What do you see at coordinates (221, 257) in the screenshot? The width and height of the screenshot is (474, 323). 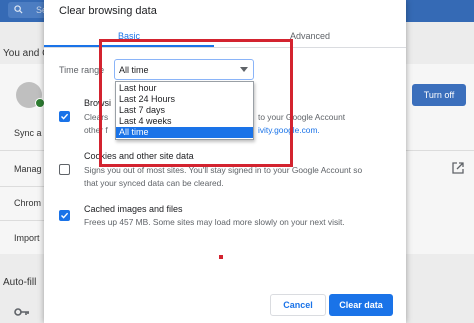 I see `annotation-dot` at bounding box center [221, 257].